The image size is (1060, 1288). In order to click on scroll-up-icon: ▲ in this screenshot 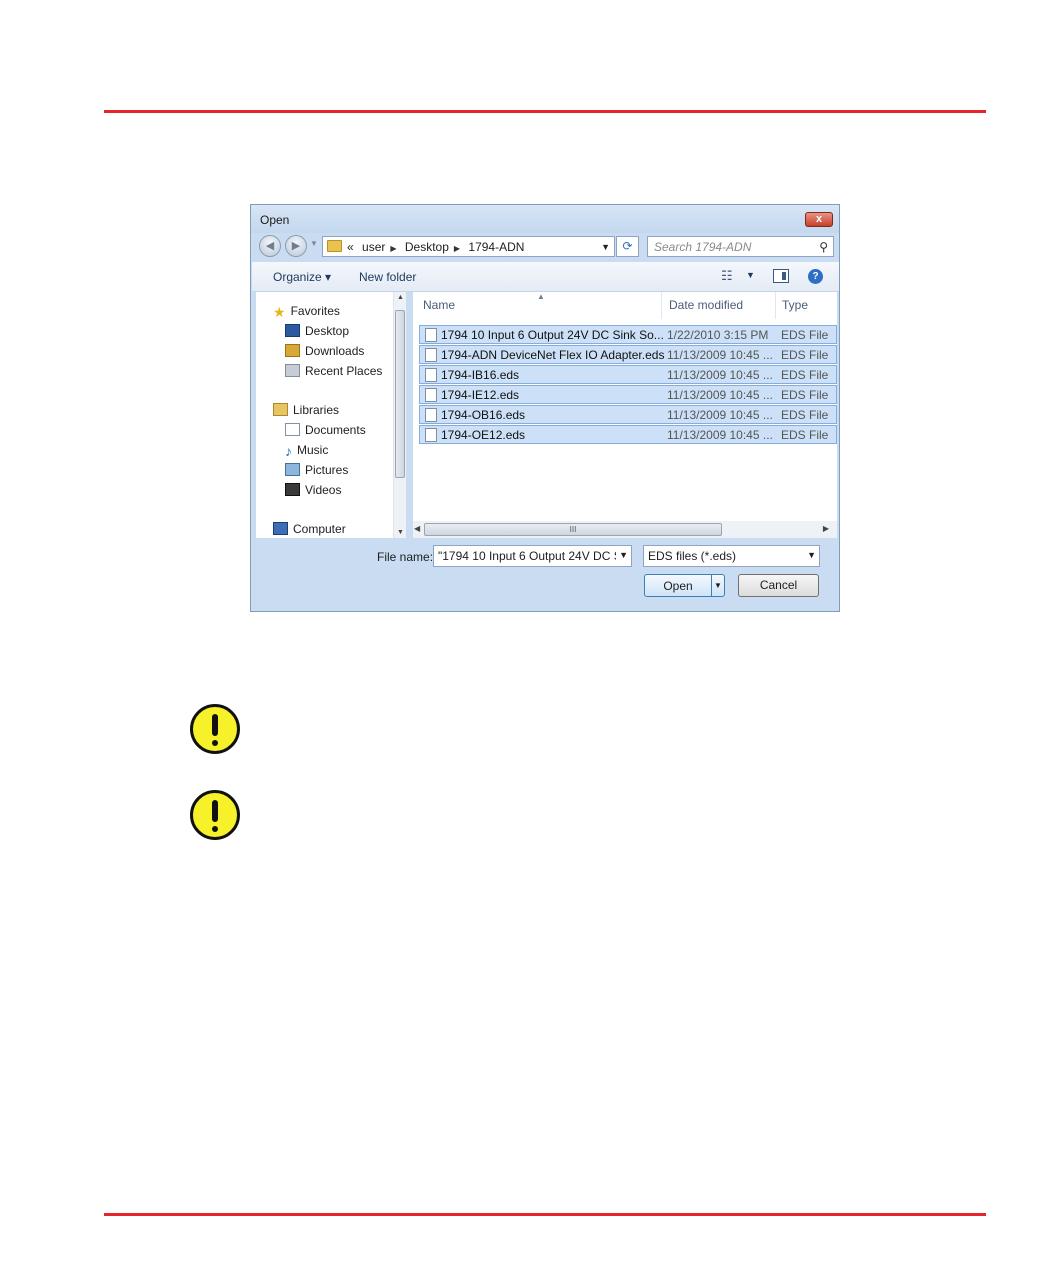, I will do `click(400, 297)`.